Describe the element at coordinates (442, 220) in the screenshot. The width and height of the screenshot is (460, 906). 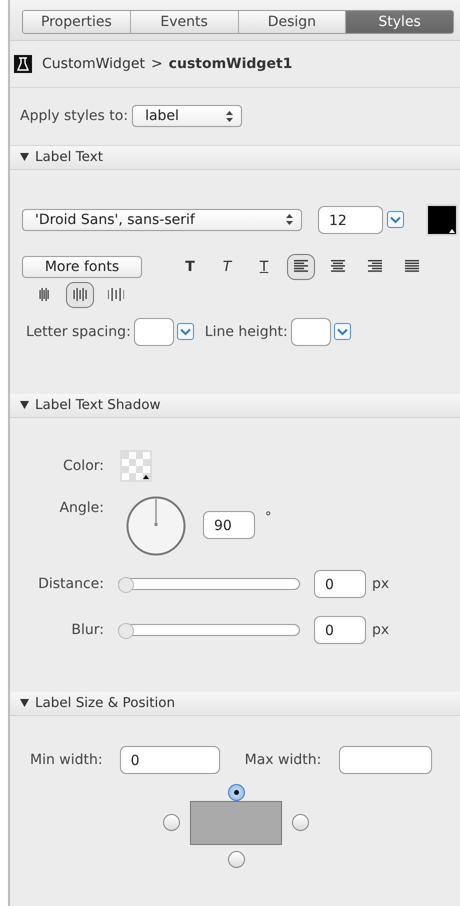
I see `text-color-swatch` at that location.